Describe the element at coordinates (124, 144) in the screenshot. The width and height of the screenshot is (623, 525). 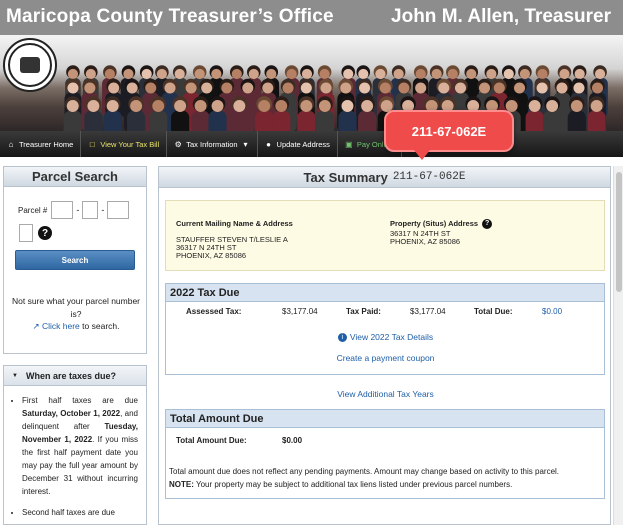
I see `nav-view-tax-bill: □ View Your Tax Bill` at that location.